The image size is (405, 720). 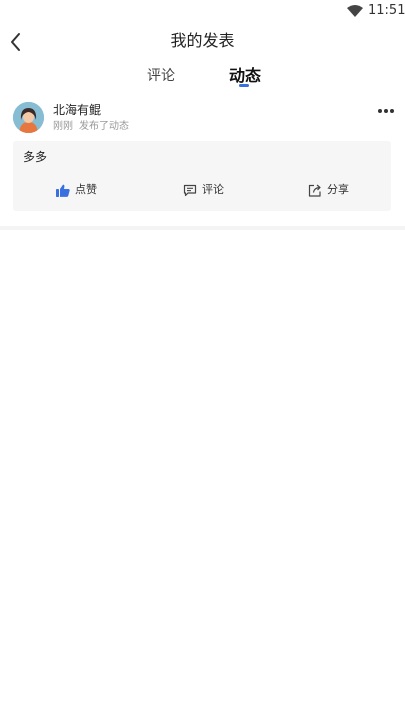 I want to click on post-card: 多多 点赞 评论 分享, so click(x=202, y=176).